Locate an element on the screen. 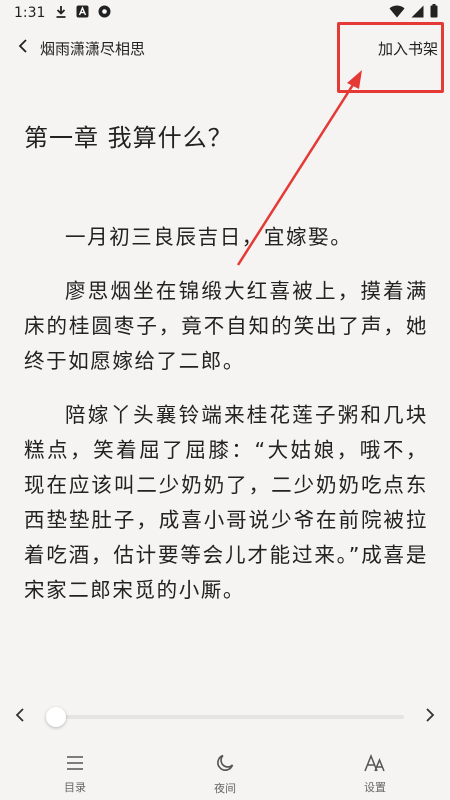  status-bar: 1:31 is located at coordinates (225, 13).